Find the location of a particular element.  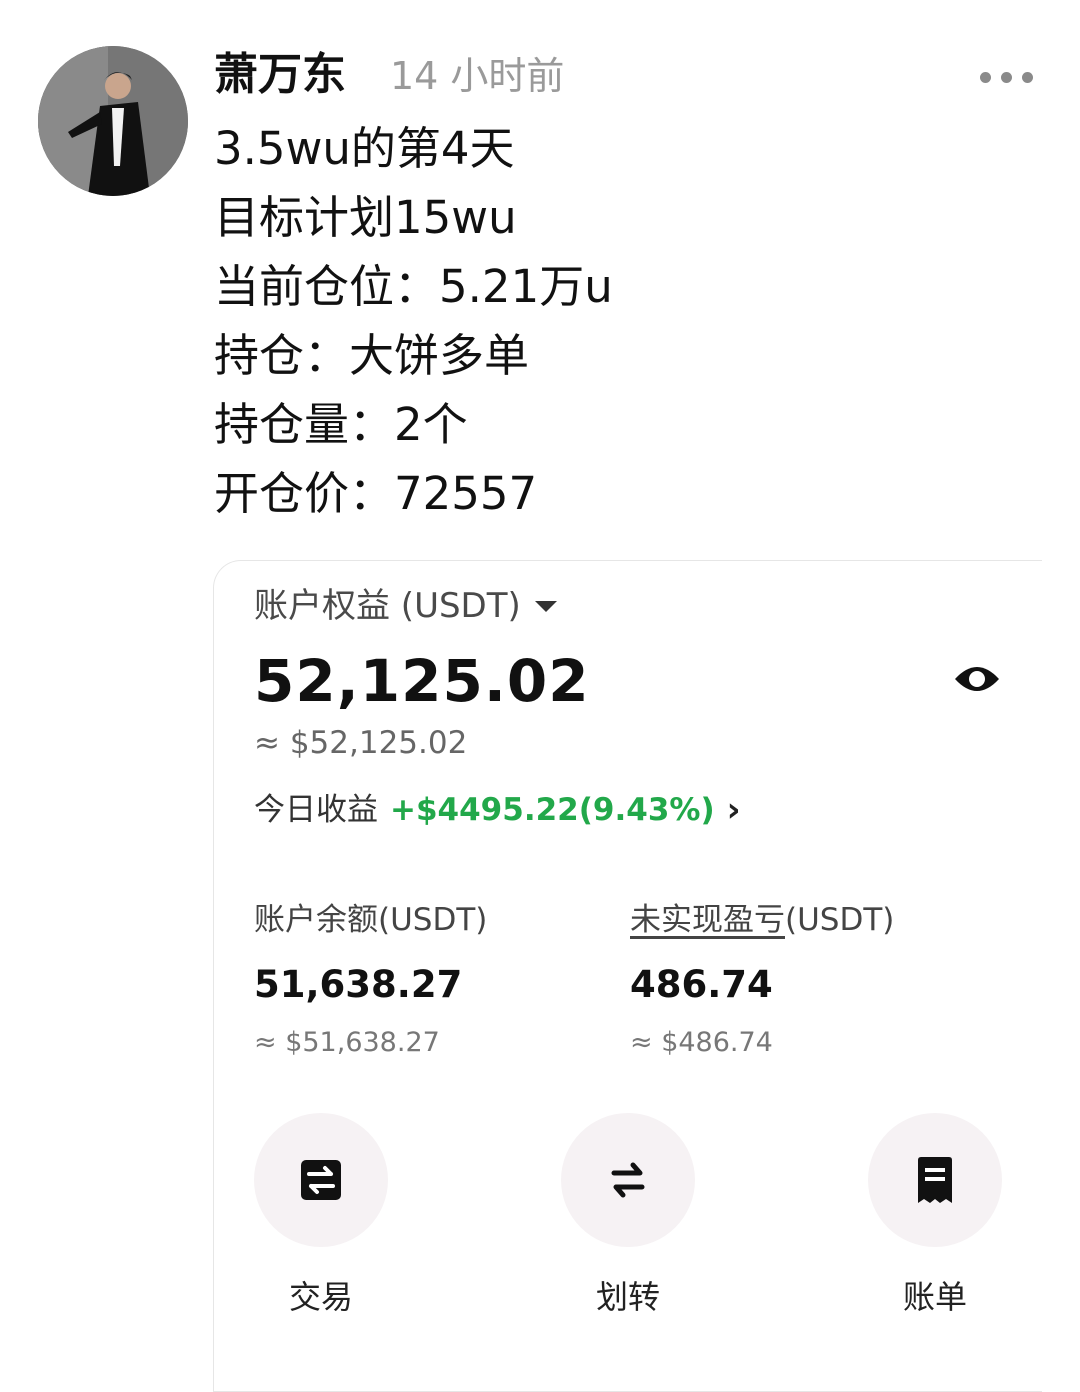

today-pnl-row: 今日收益 +$4495.22(9.43%) › is located at coordinates (497, 810).